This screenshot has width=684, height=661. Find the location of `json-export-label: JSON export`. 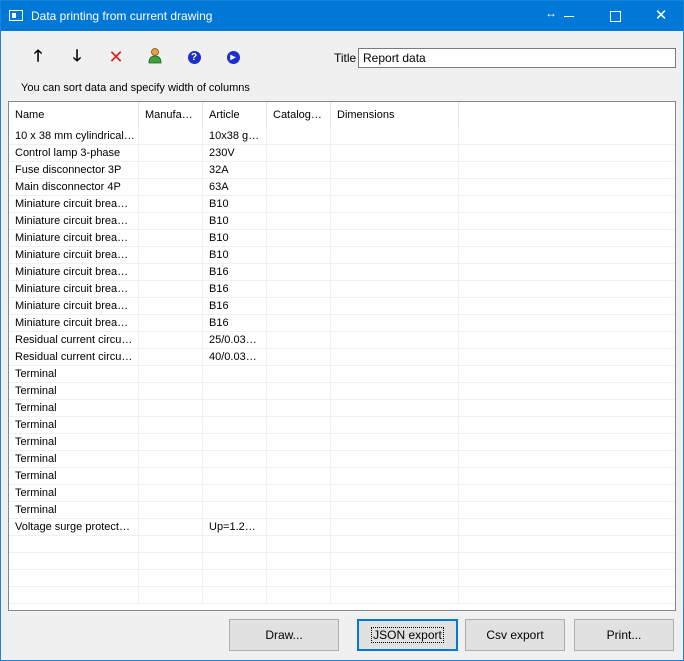

json-export-label: JSON export is located at coordinates (407, 635).